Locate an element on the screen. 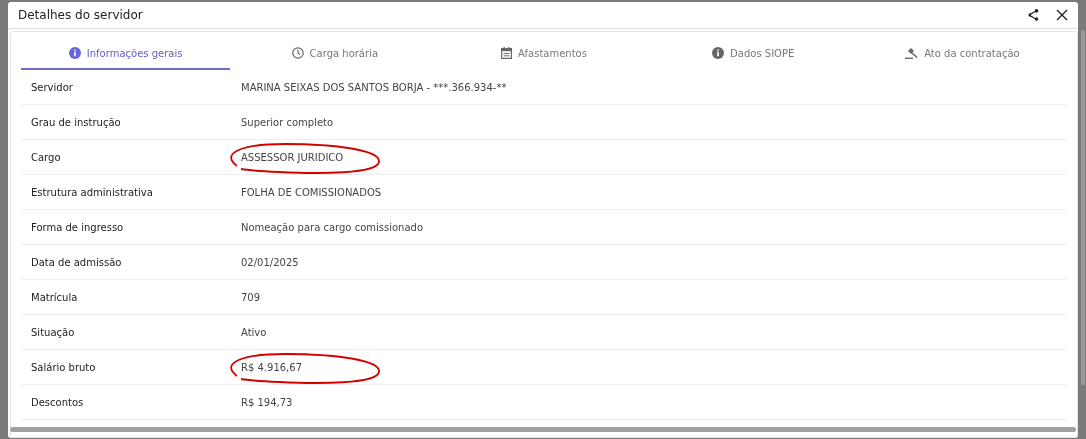 This screenshot has width=1086, height=439. field-value: R$ 4.916,67 is located at coordinates (272, 367).